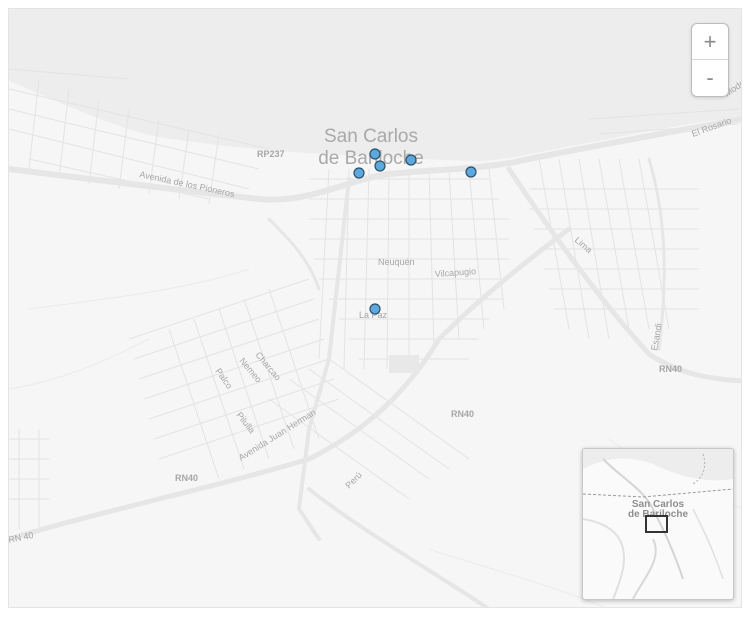  What do you see at coordinates (710, 42) in the screenshot?
I see `zoom-in-button: +` at bounding box center [710, 42].